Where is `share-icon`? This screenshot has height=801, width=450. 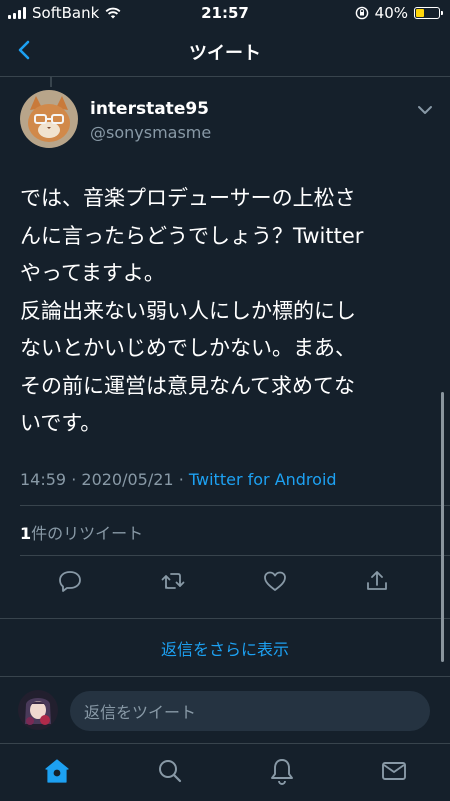
share-icon is located at coordinates (377, 581).